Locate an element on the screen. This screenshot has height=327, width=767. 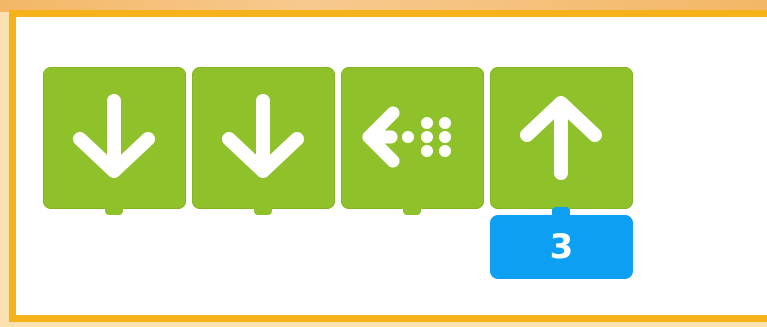
badge-connector is located at coordinates (561, 212).